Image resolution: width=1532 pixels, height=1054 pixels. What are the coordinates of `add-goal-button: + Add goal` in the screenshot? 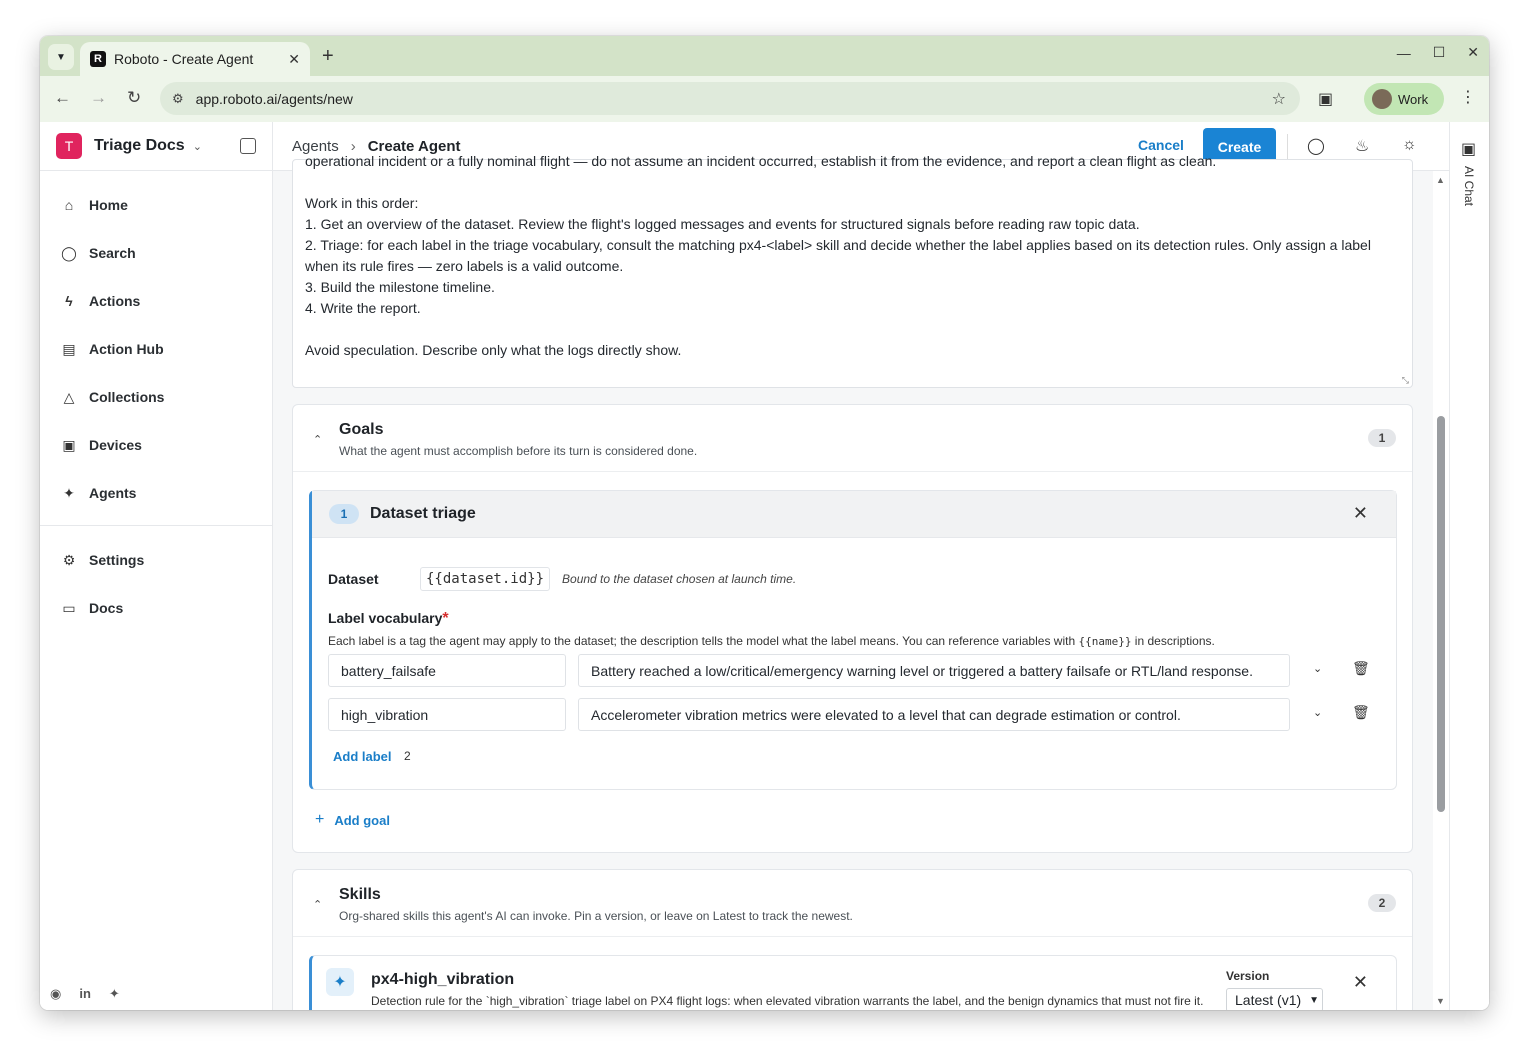 It's located at (352, 820).